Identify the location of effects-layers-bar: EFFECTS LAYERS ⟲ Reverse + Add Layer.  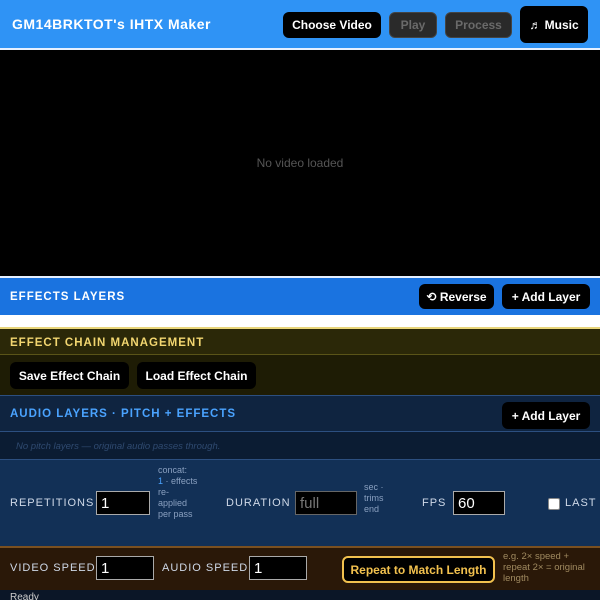
(300, 296).